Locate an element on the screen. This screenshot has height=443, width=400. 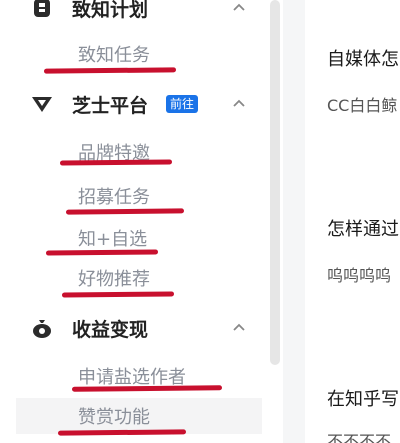
article-title: 自媒体怎 is located at coordinates (363, 58).